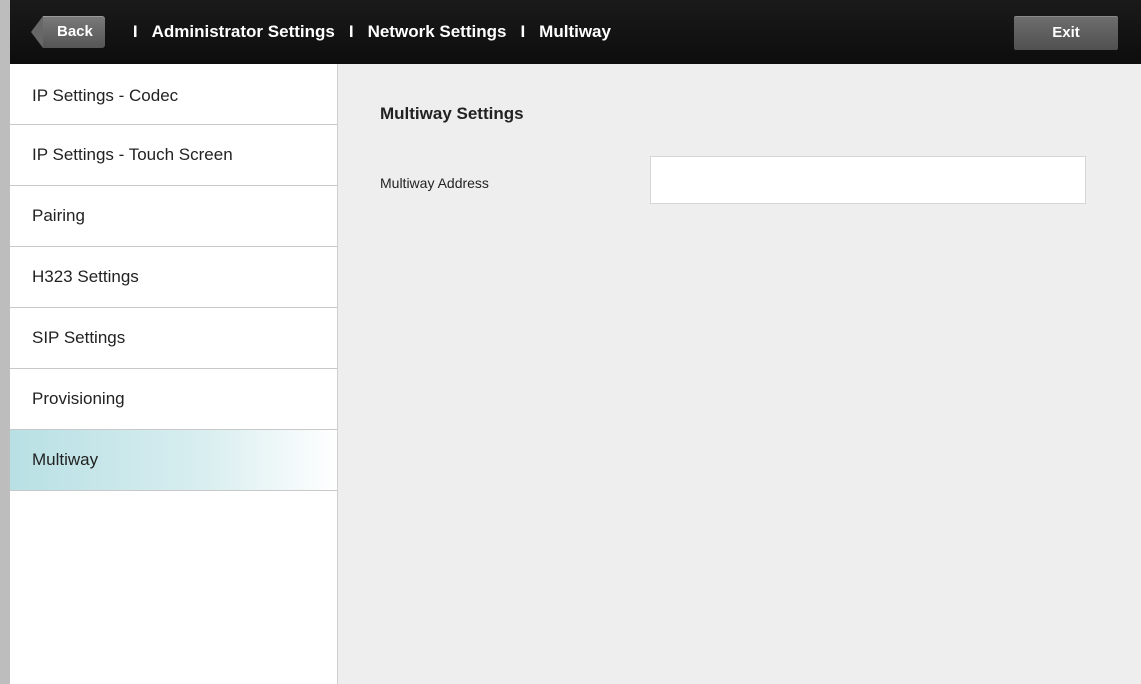 Image resolution: width=1141 pixels, height=684 pixels. Describe the element at coordinates (78, 398) in the screenshot. I see `sidebar-item-label: Provisioning` at that location.